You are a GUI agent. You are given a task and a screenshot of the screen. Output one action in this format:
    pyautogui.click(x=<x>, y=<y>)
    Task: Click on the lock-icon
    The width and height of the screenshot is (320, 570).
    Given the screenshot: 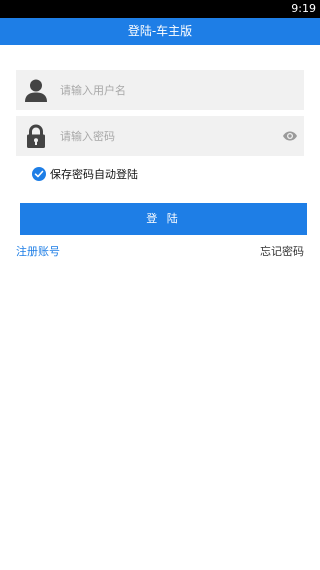 What is the action you would take?
    pyautogui.click(x=36, y=136)
    